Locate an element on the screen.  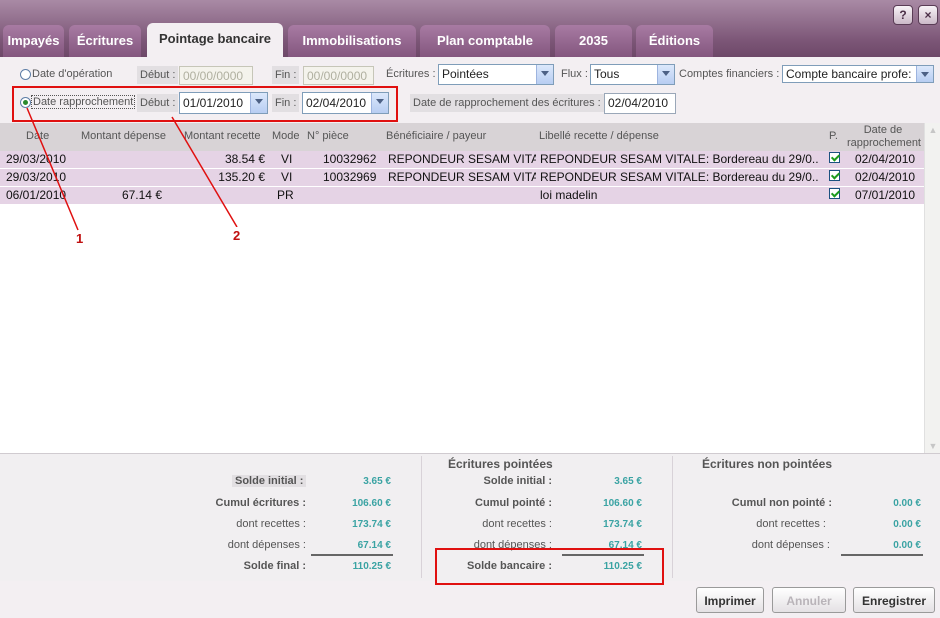
solde-initial-label: Solde initial : is located at coordinates (269, 481).